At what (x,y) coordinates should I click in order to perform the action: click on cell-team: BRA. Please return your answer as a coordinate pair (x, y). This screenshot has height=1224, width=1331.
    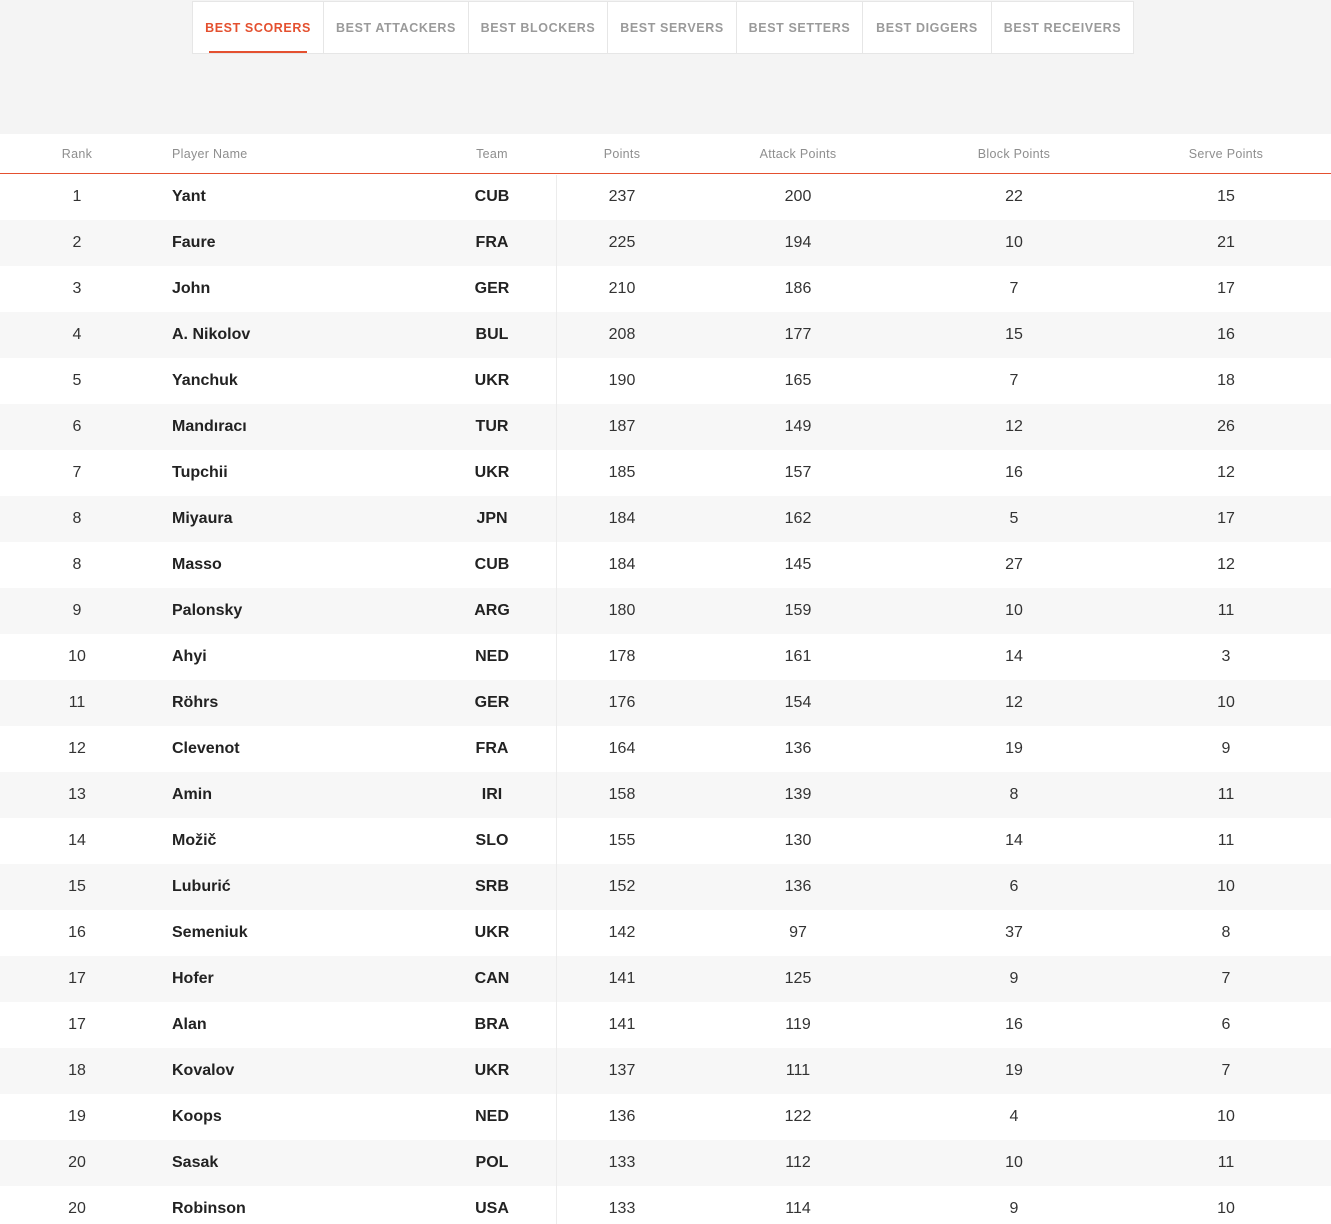
    Looking at the image, I should click on (492, 1024).